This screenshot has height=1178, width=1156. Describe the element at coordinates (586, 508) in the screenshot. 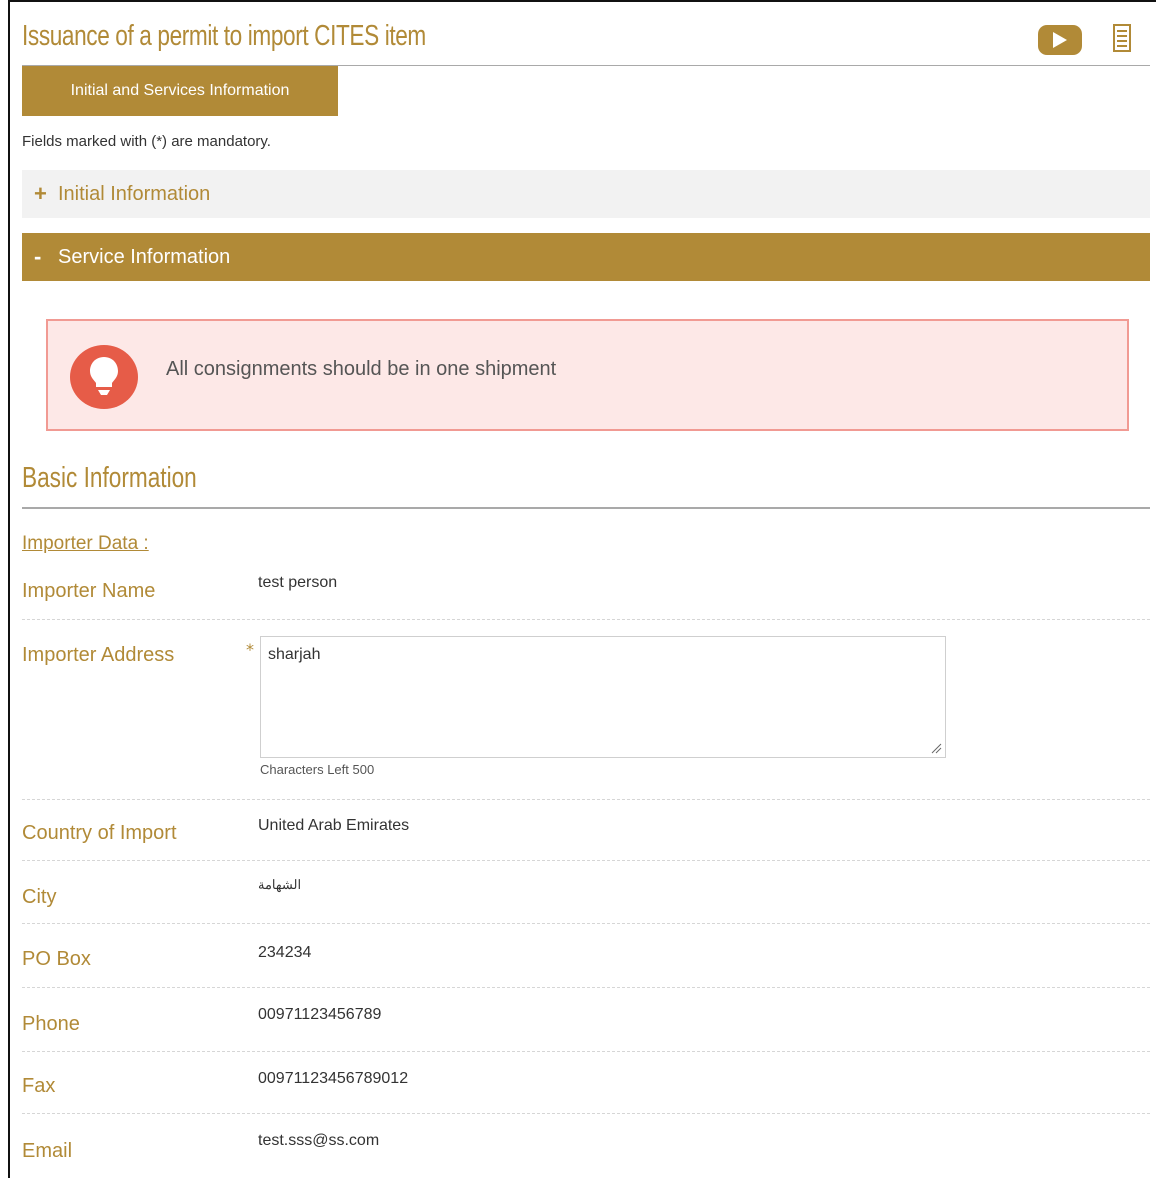

I see `section-divider` at that location.